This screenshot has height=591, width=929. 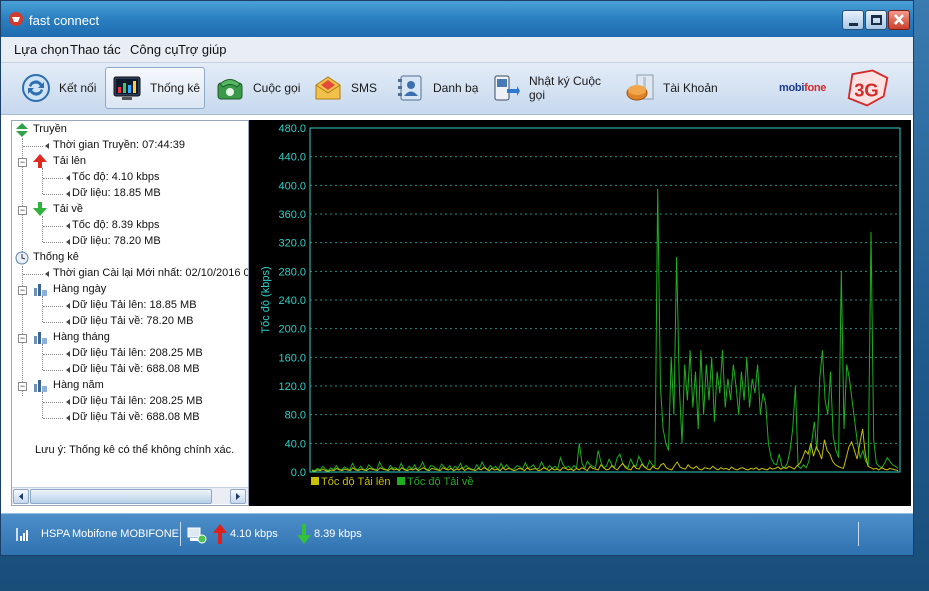 I want to click on toolbar-sms-label: SMS, so click(x=364, y=88).